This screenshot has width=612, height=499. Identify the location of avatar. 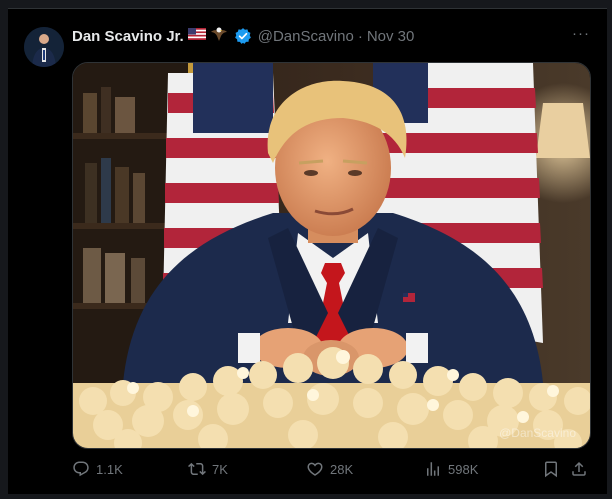
(44, 47).